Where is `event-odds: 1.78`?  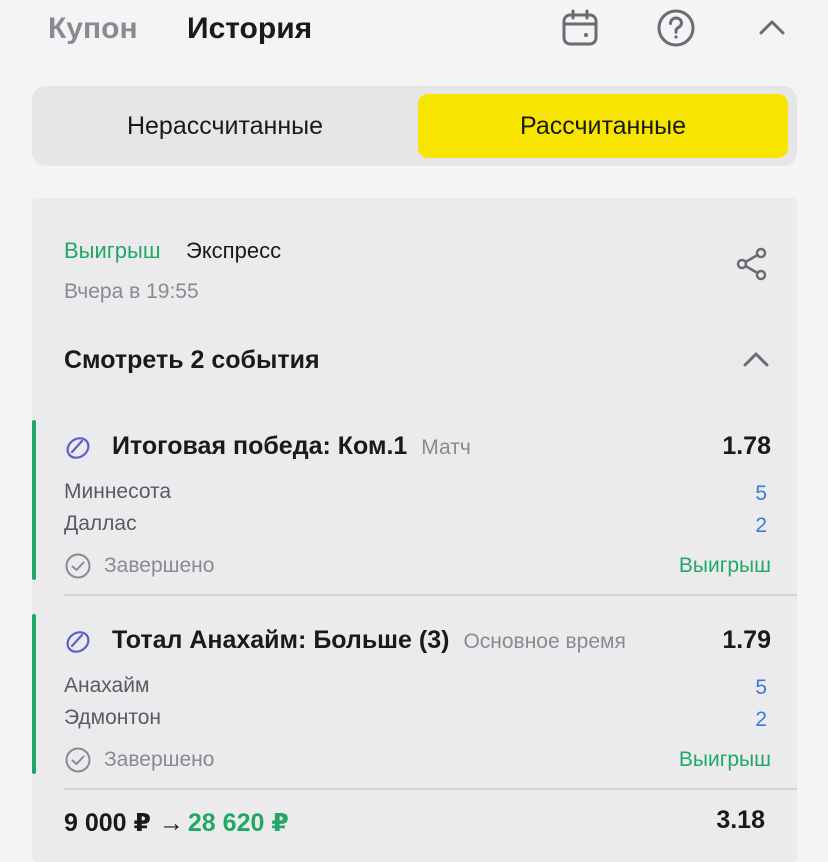
event-odds: 1.78 is located at coordinates (746, 446).